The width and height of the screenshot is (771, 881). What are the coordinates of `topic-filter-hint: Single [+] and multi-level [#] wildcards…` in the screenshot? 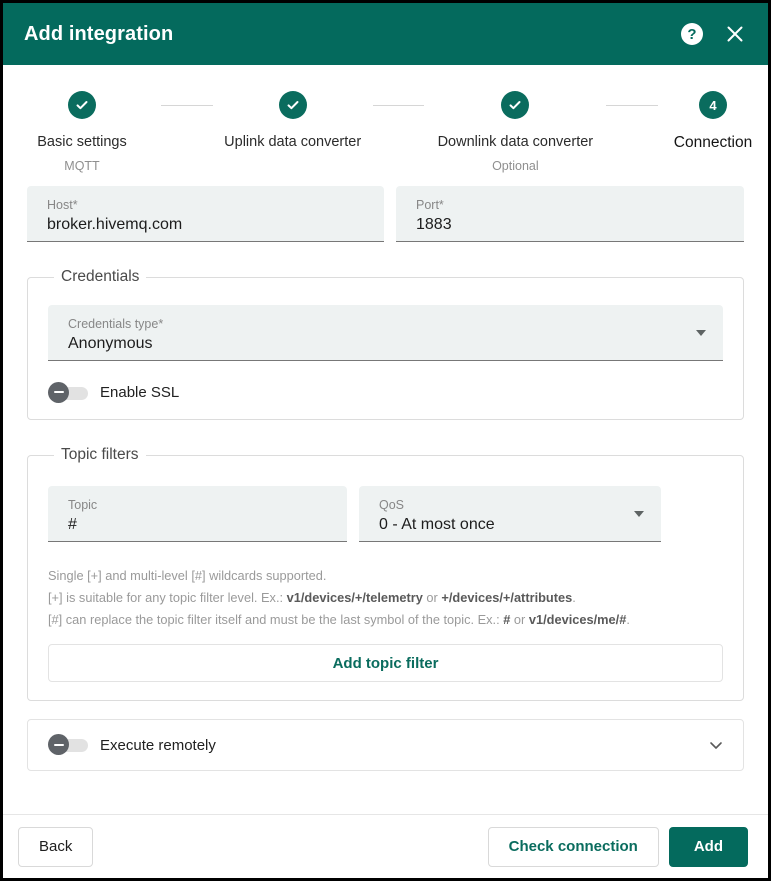 It's located at (385, 576).